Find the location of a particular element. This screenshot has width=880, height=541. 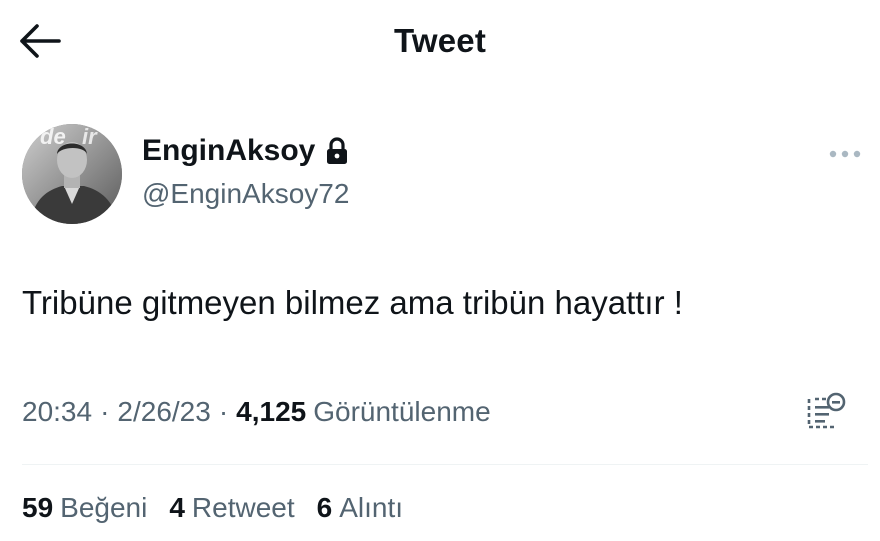

engagement-stats: 59 Beğeni 4 Retweet 6 Alıntı is located at coordinates (223, 508).